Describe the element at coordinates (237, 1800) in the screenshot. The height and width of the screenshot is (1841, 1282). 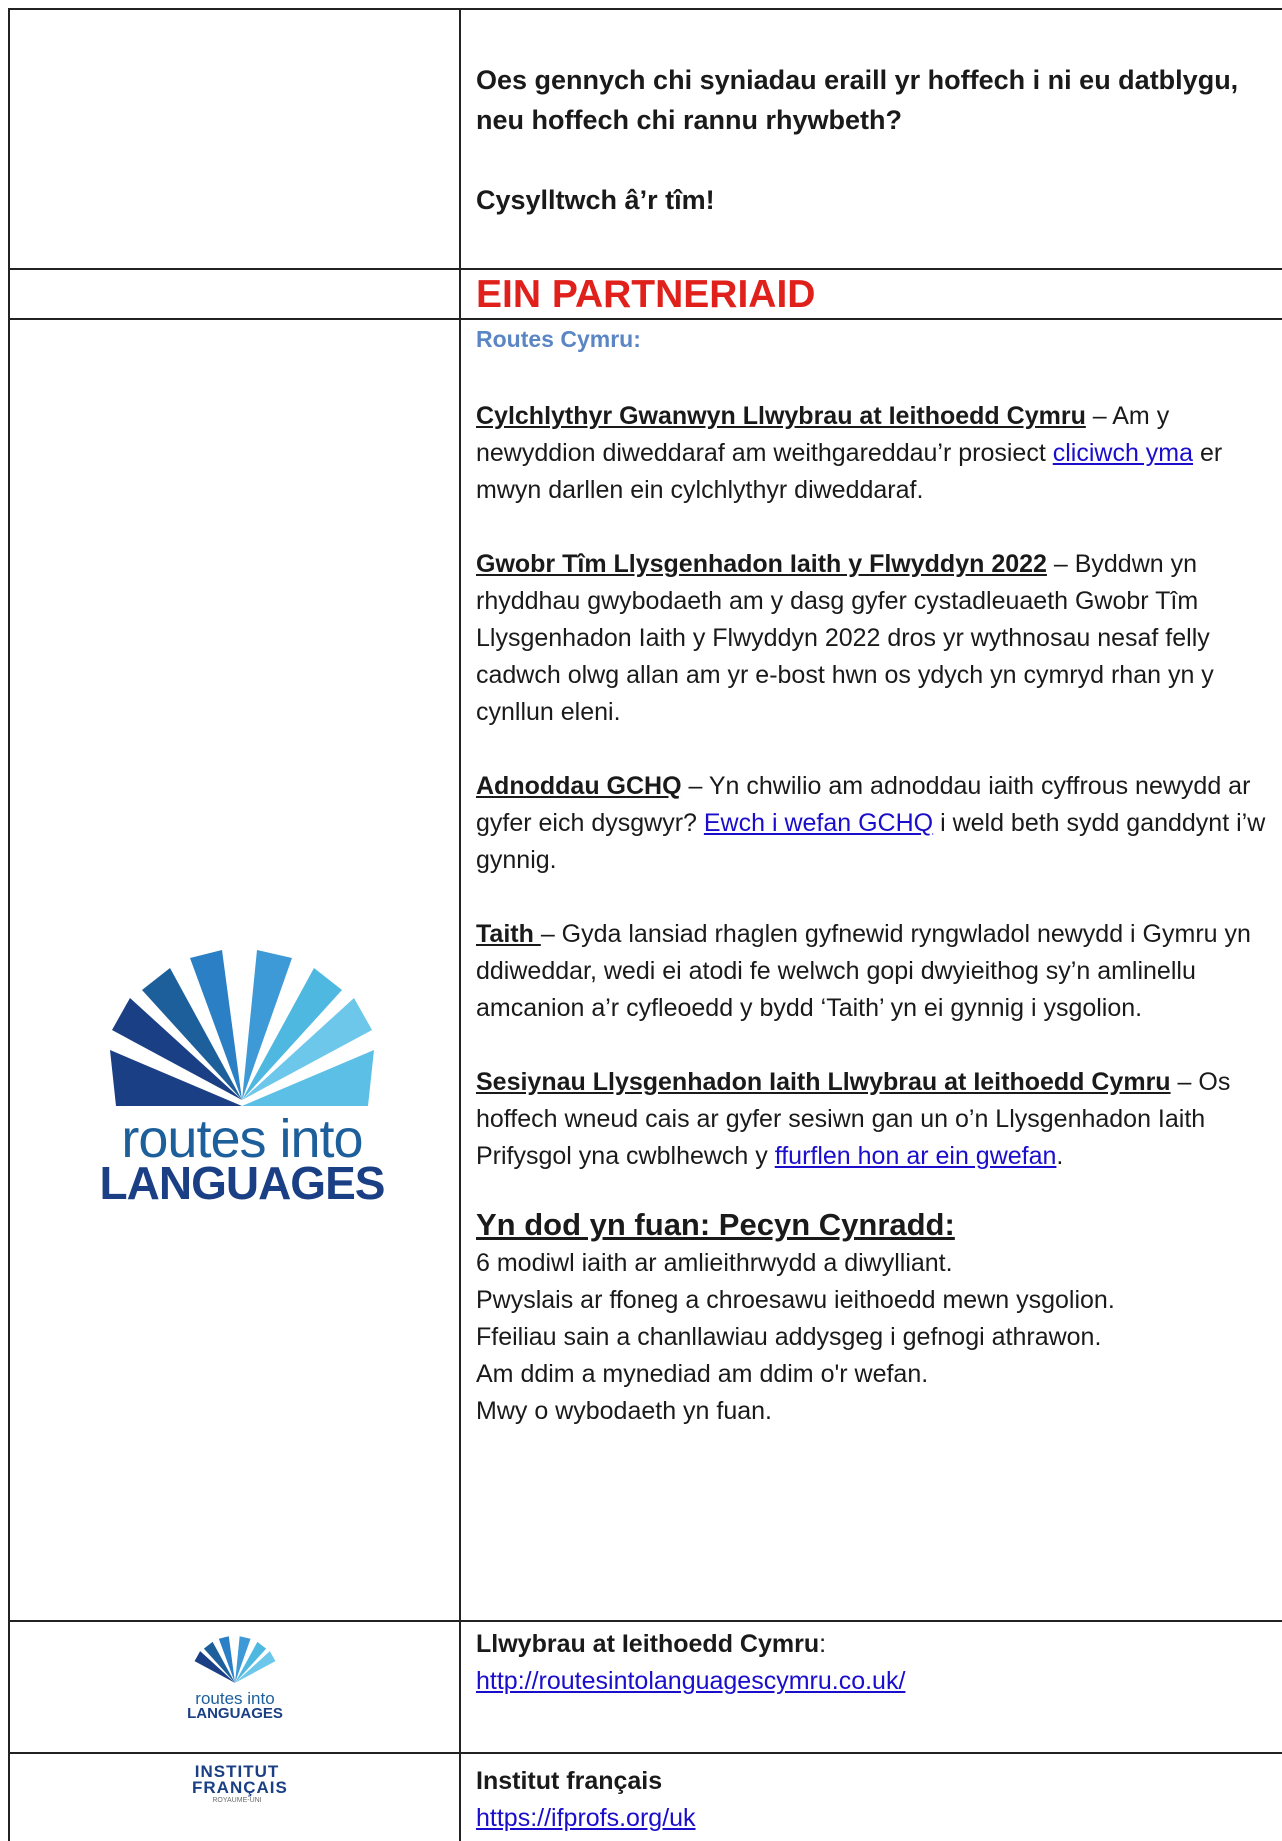
I see `institut-logo-line3: ROYAUME-UNI` at that location.